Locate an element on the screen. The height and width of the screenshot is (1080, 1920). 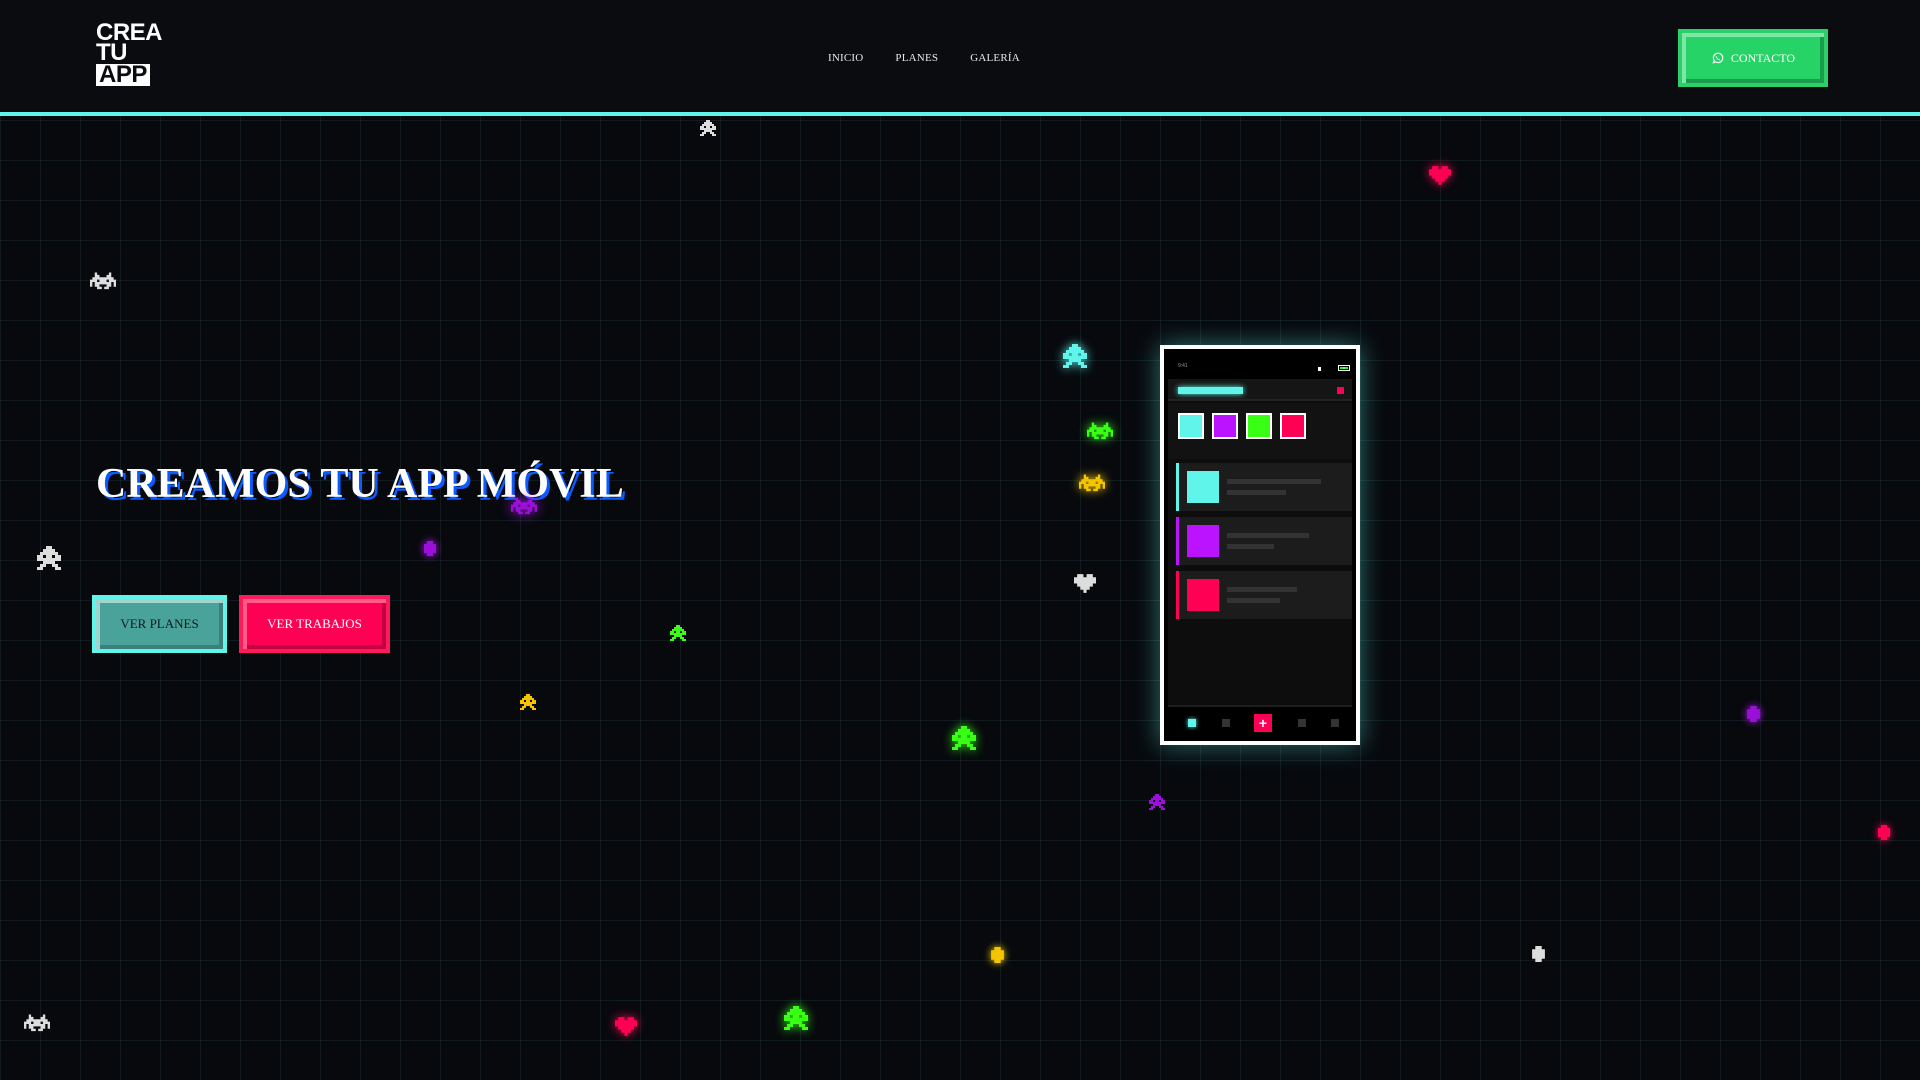
main-nav: INICIO PLANES GALERÍA is located at coordinates (924, 58).